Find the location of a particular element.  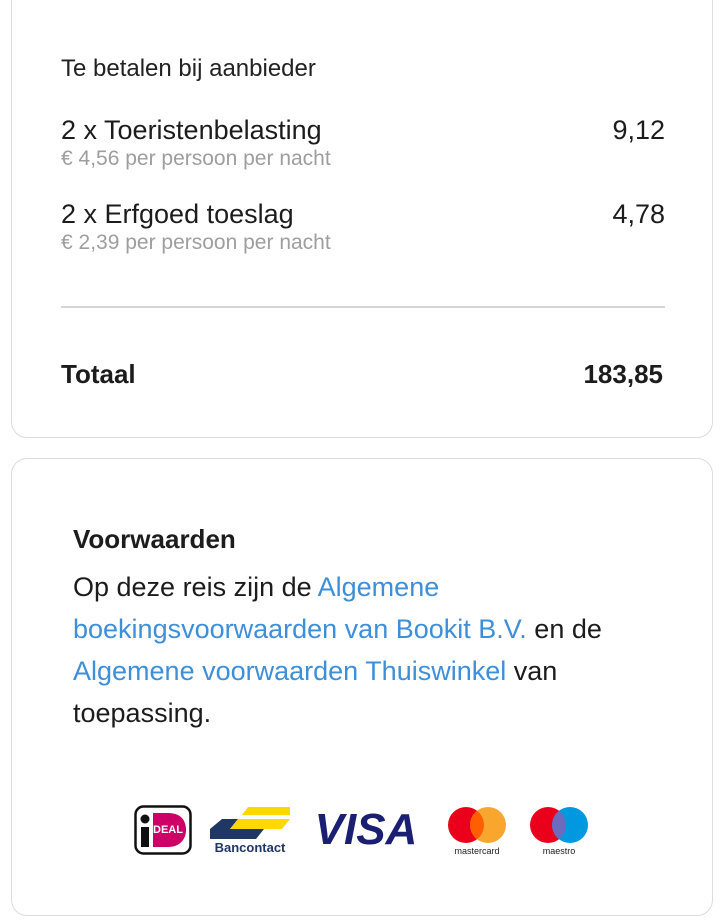

ideal-logo: DEAL is located at coordinates (163, 830).